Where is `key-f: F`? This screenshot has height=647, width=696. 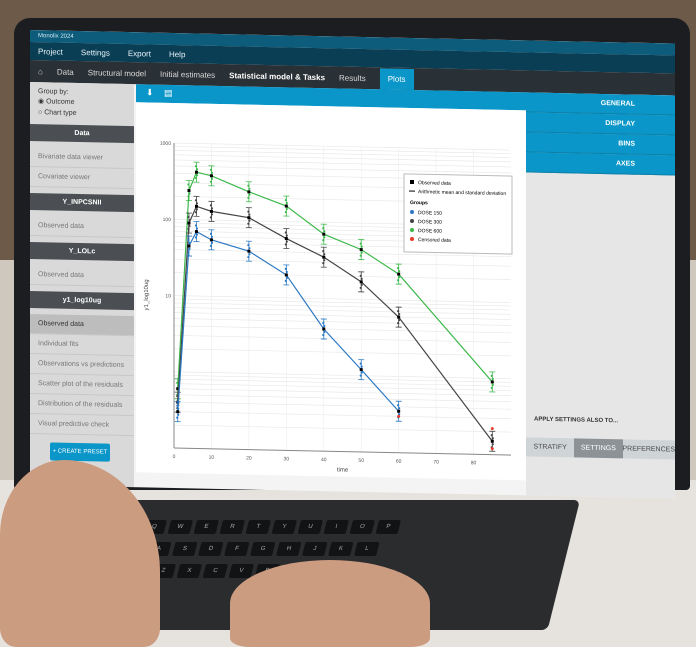
key-f: F is located at coordinates (237, 549).